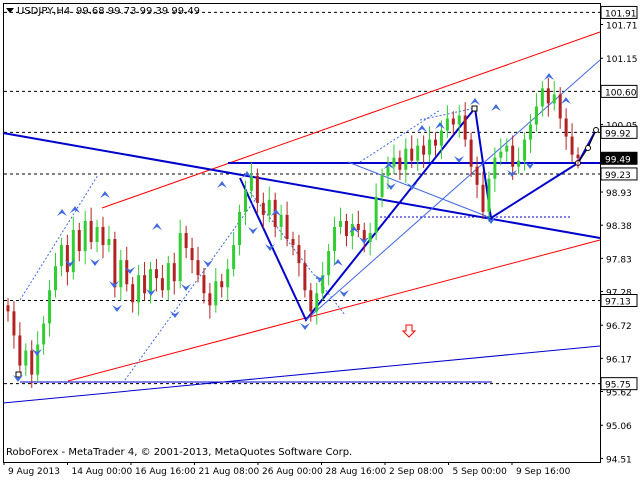  Describe the element at coordinates (103, 11) in the screenshot. I see `chart-header: USDJPY,H4 99.68 99.73 99.39 99.49` at that location.